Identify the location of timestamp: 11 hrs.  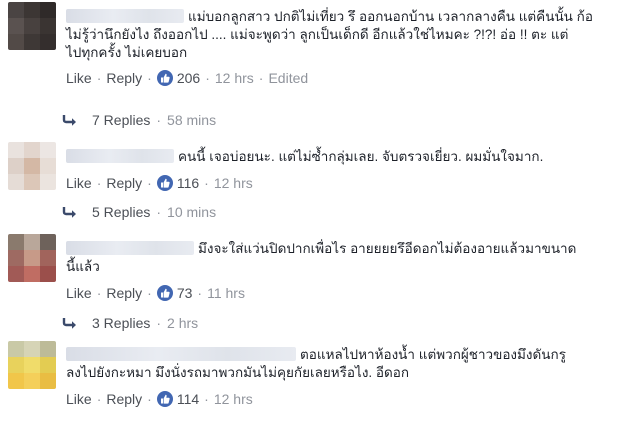
(226, 293).